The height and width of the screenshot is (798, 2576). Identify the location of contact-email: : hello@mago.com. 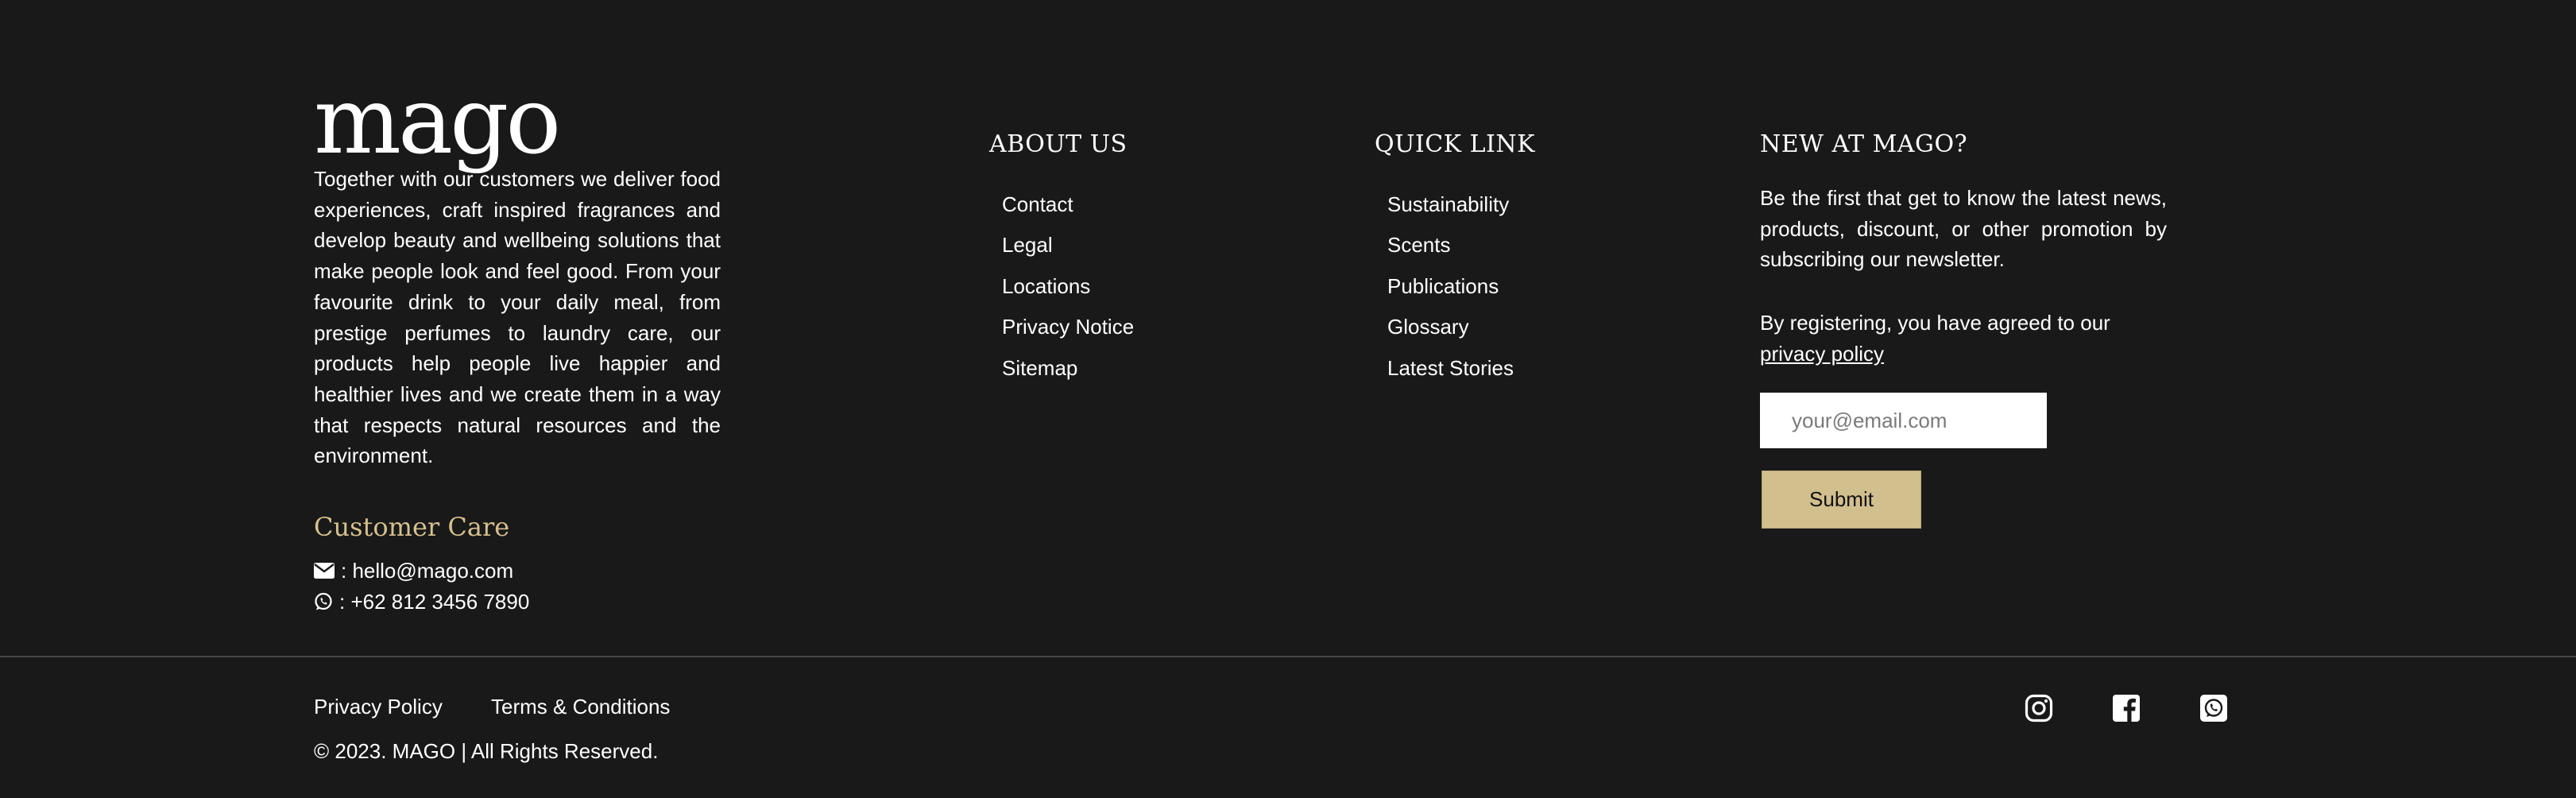
(414, 571).